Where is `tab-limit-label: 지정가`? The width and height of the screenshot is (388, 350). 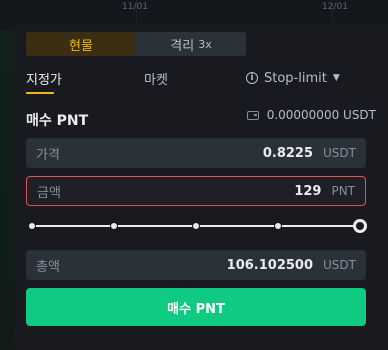 tab-limit-label: 지정가 is located at coordinates (44, 80).